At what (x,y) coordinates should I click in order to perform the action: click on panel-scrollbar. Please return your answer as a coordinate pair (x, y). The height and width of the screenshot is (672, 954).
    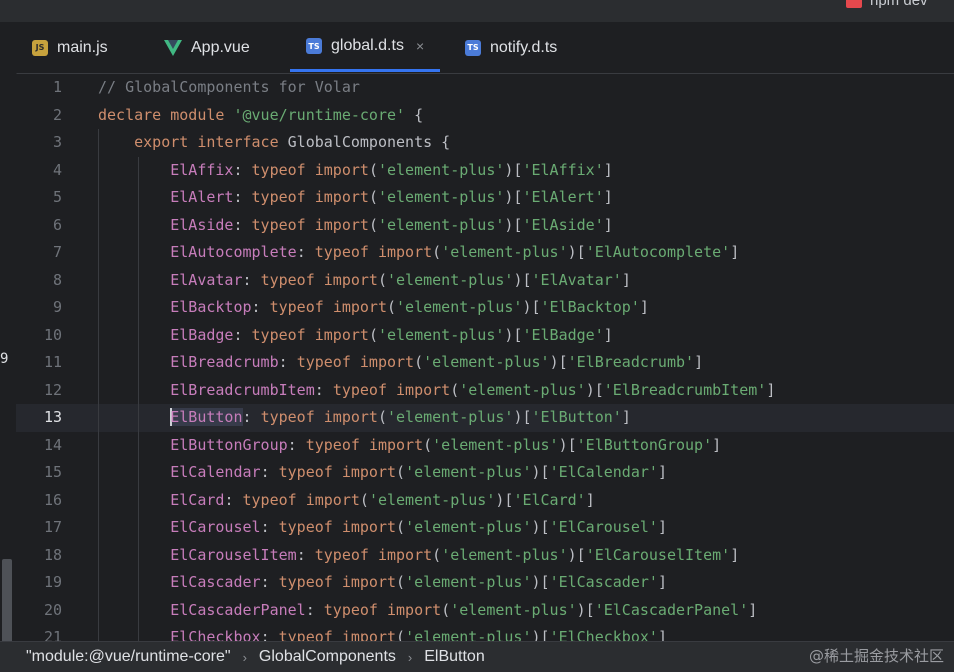
    Looking at the image, I should click on (7, 605).